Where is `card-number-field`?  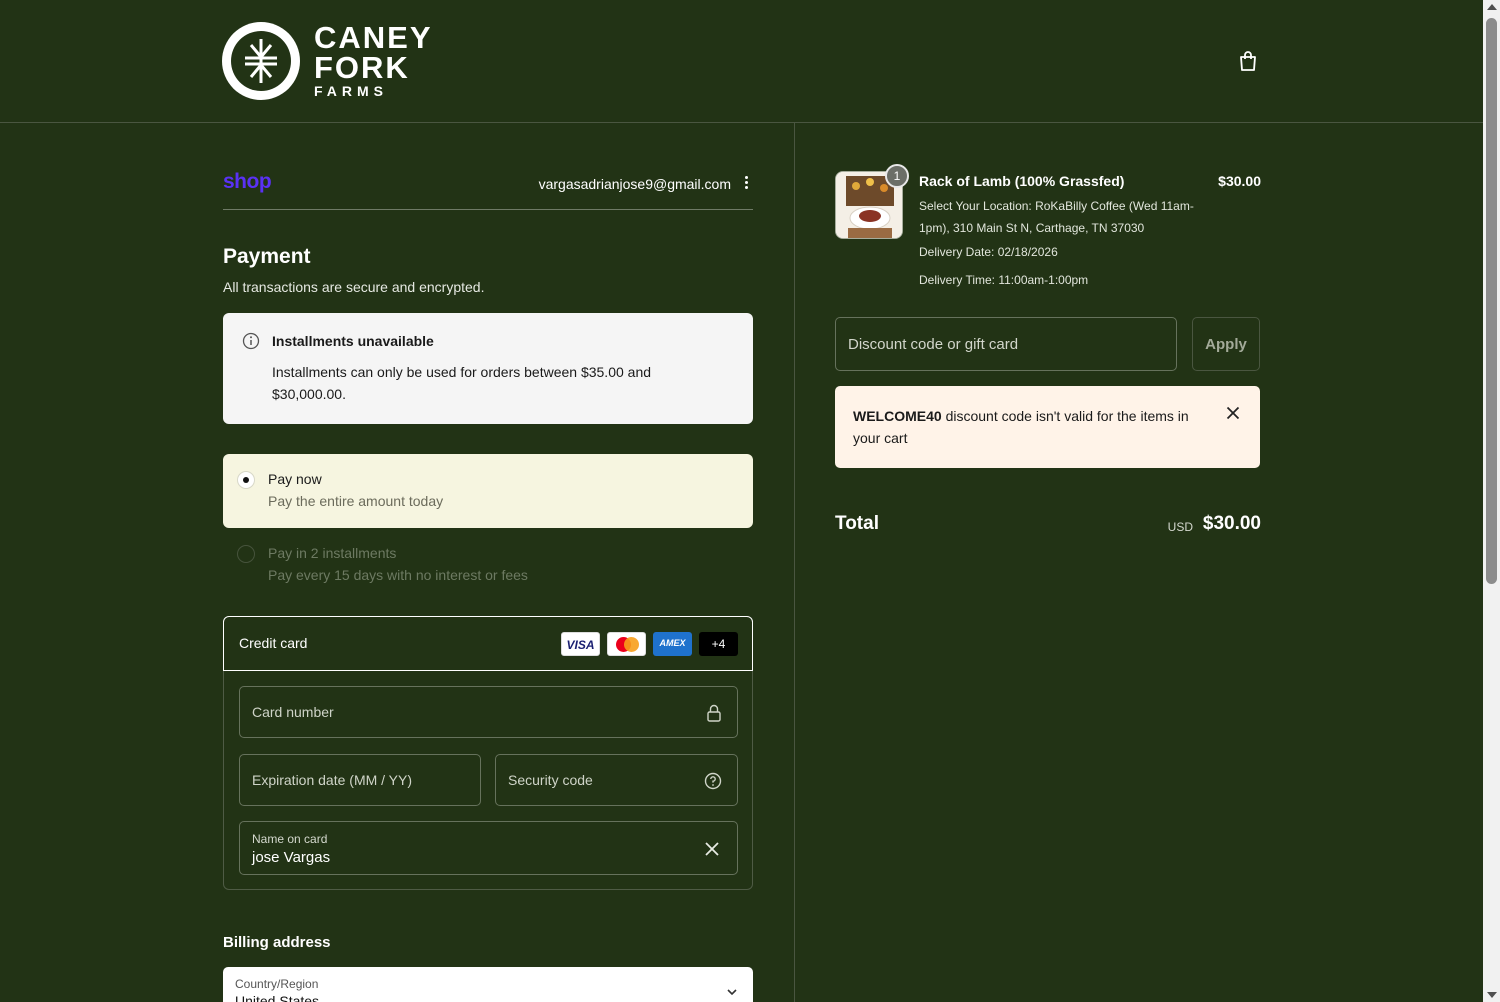
card-number-field is located at coordinates (488, 712).